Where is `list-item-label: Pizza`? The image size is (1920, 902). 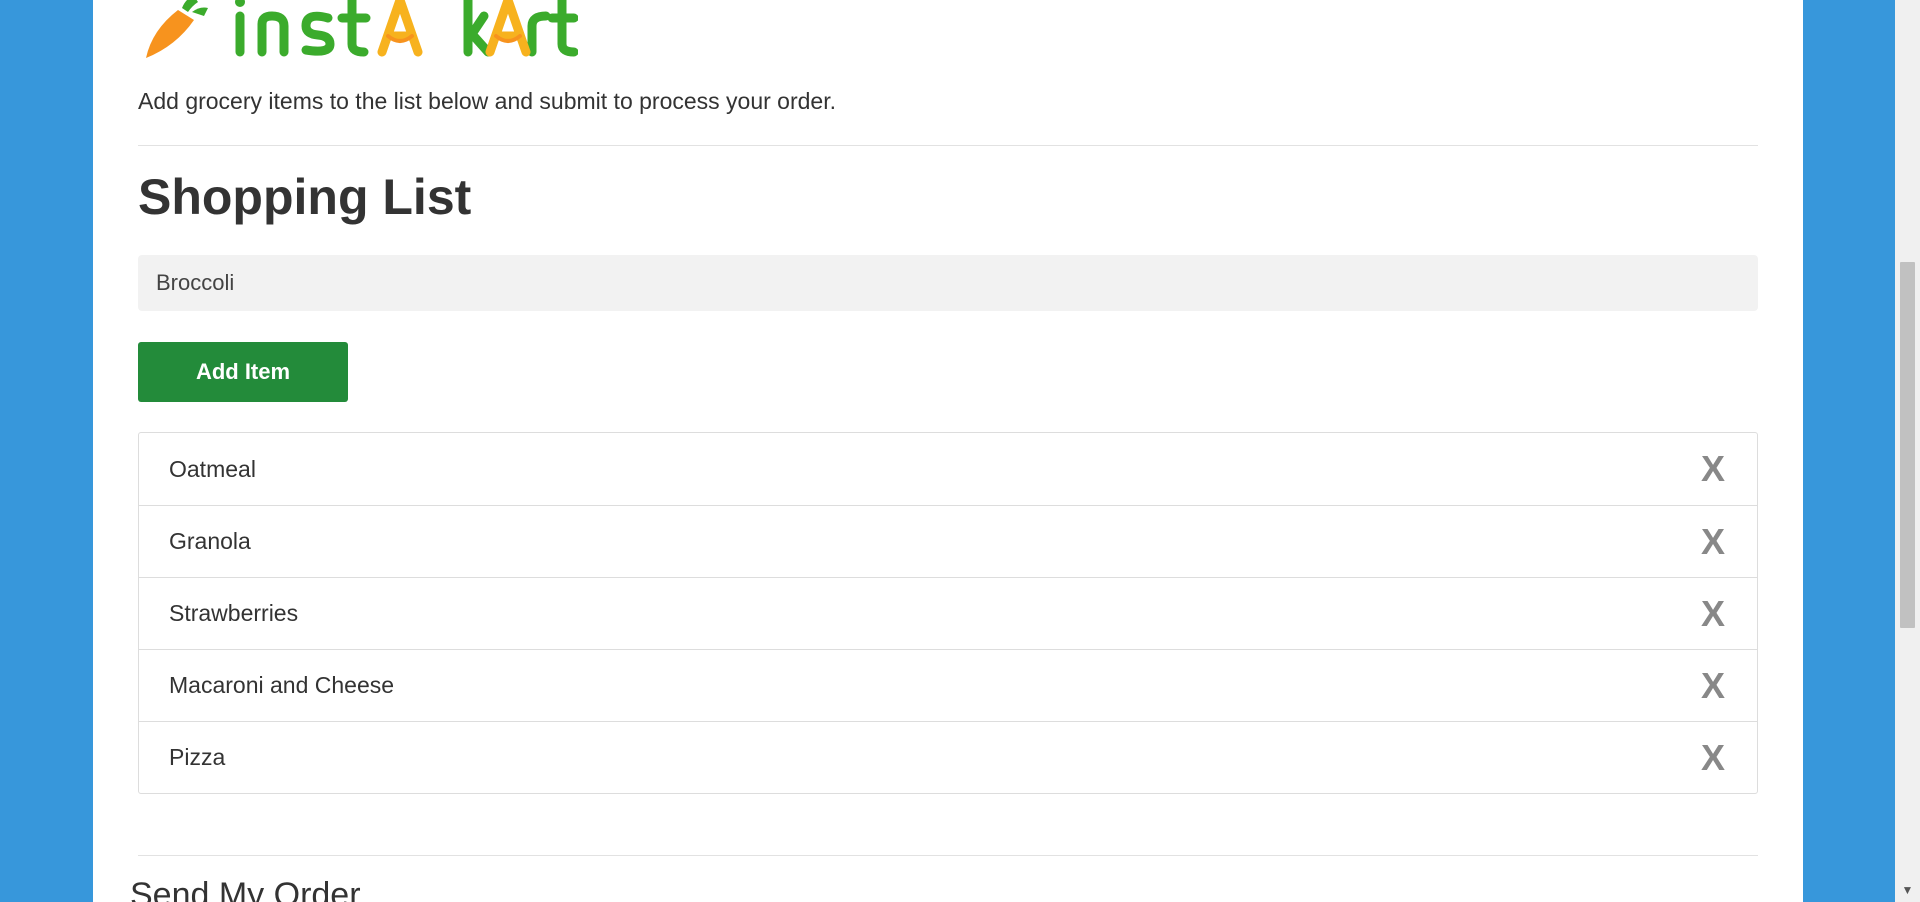 list-item-label: Pizza is located at coordinates (197, 757).